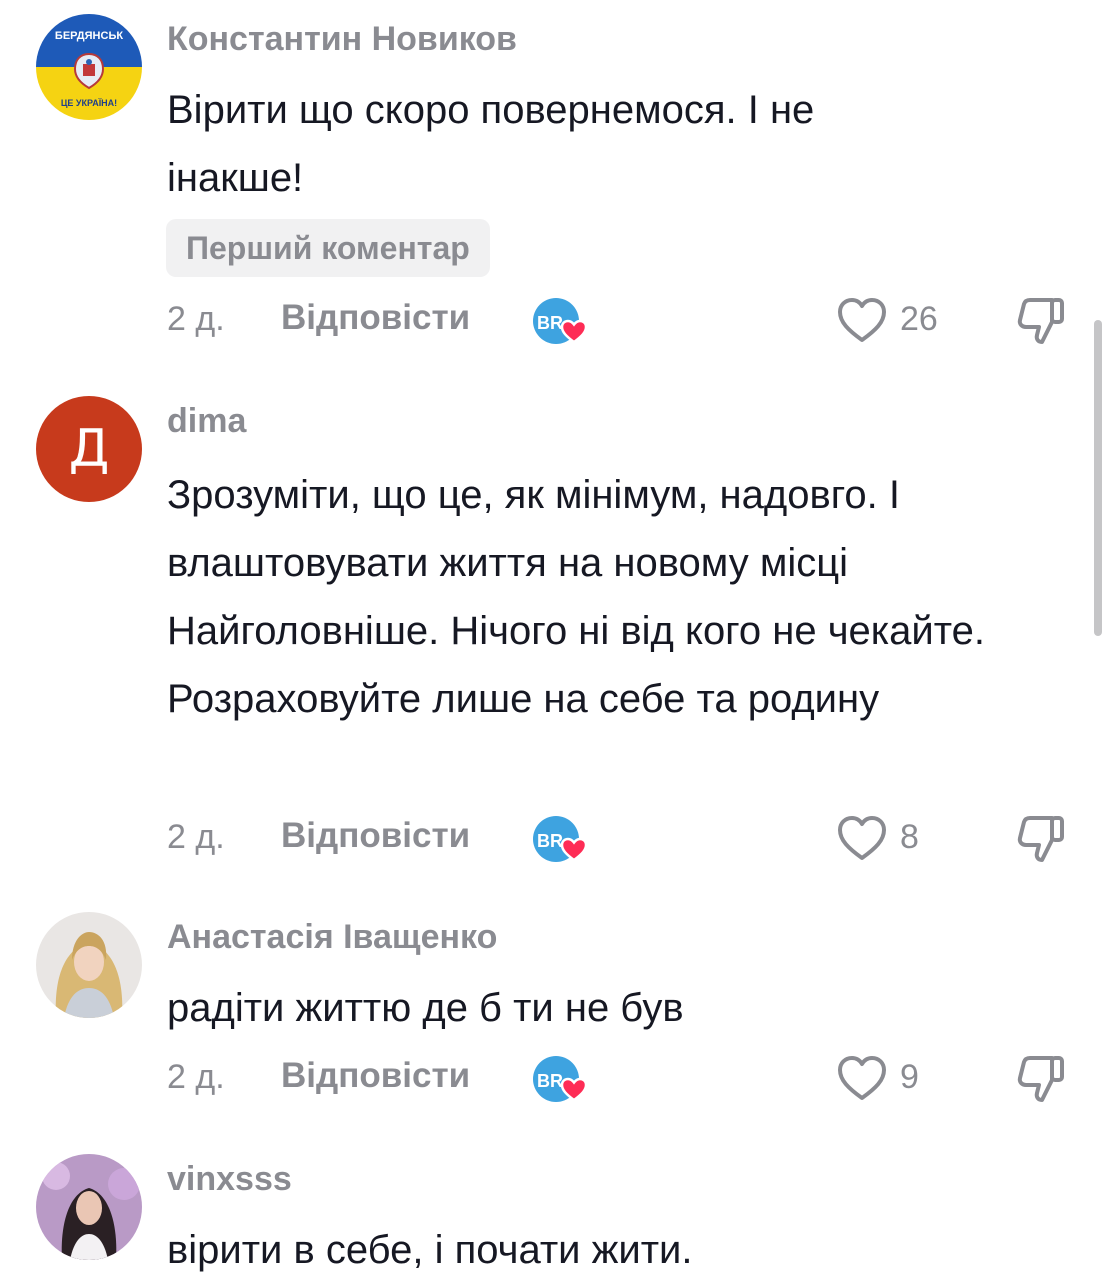  I want to click on comment-username: dima, so click(206, 421).